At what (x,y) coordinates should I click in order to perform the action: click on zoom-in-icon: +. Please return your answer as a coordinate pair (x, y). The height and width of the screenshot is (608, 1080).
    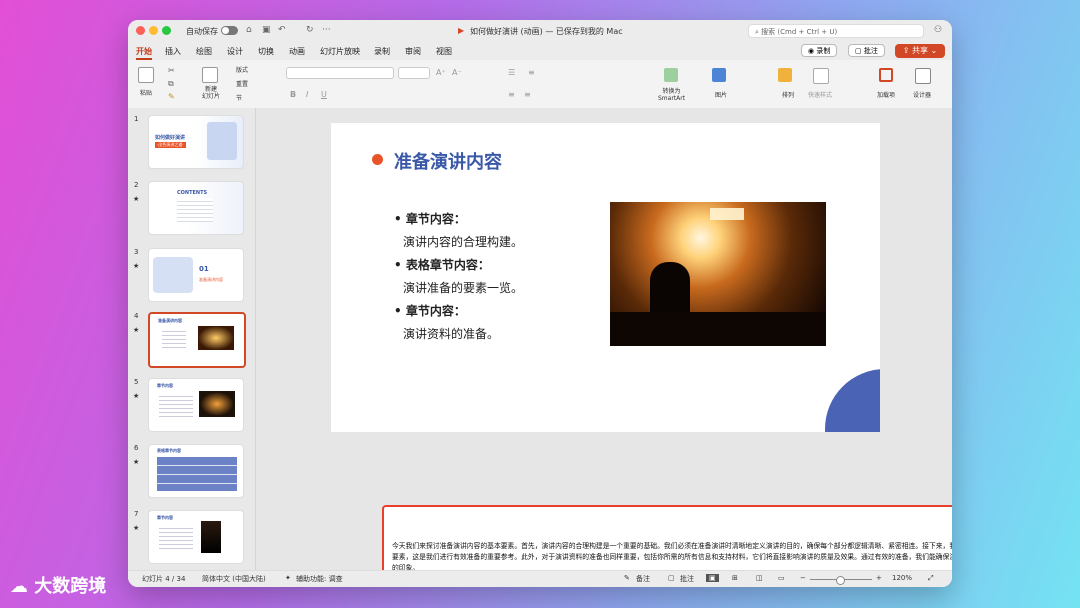
    Looking at the image, I should click on (879, 578).